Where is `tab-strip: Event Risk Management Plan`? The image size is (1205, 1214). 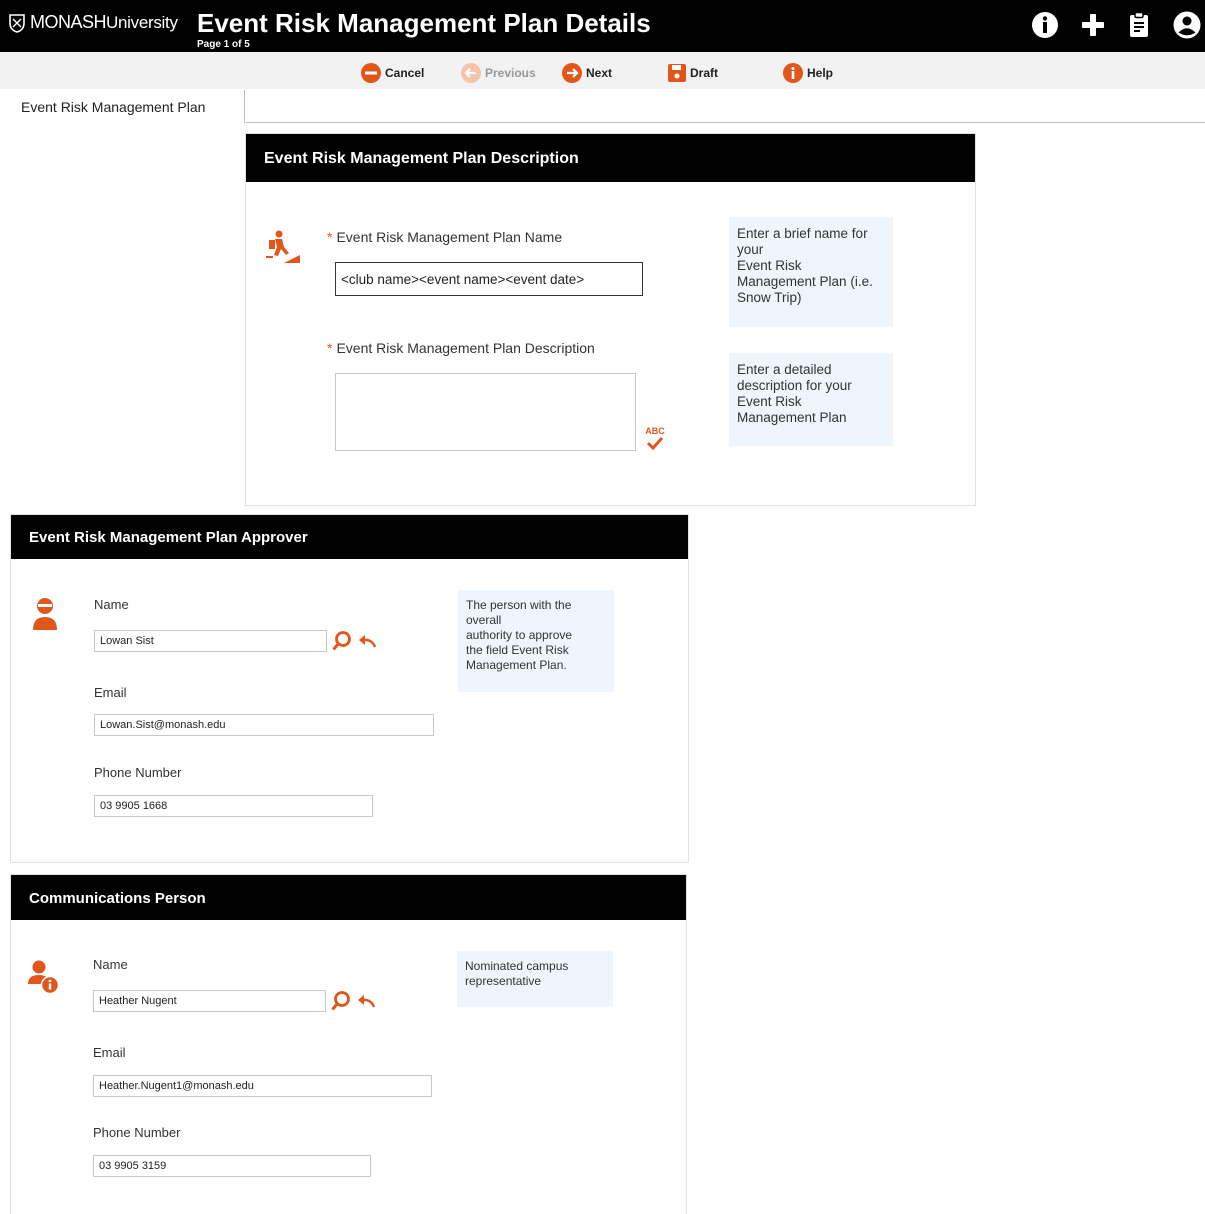
tab-strip: Event Risk Management Plan is located at coordinates (602, 107).